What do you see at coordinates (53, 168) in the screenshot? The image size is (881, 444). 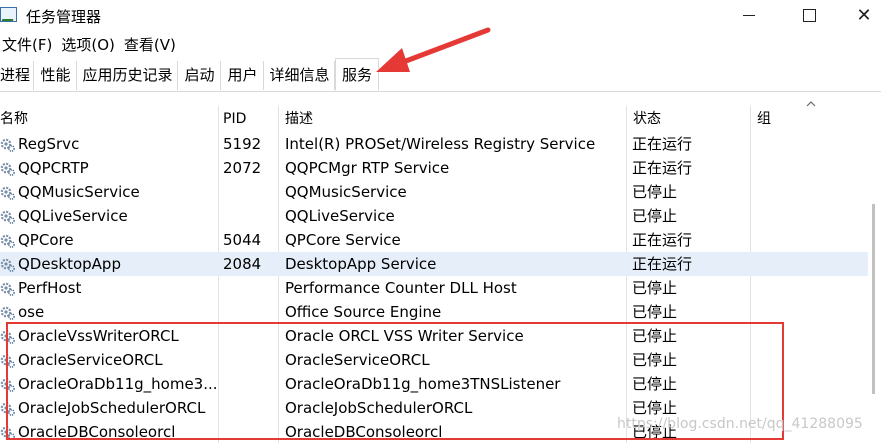 I see `service-name: QQPCRTP` at bounding box center [53, 168].